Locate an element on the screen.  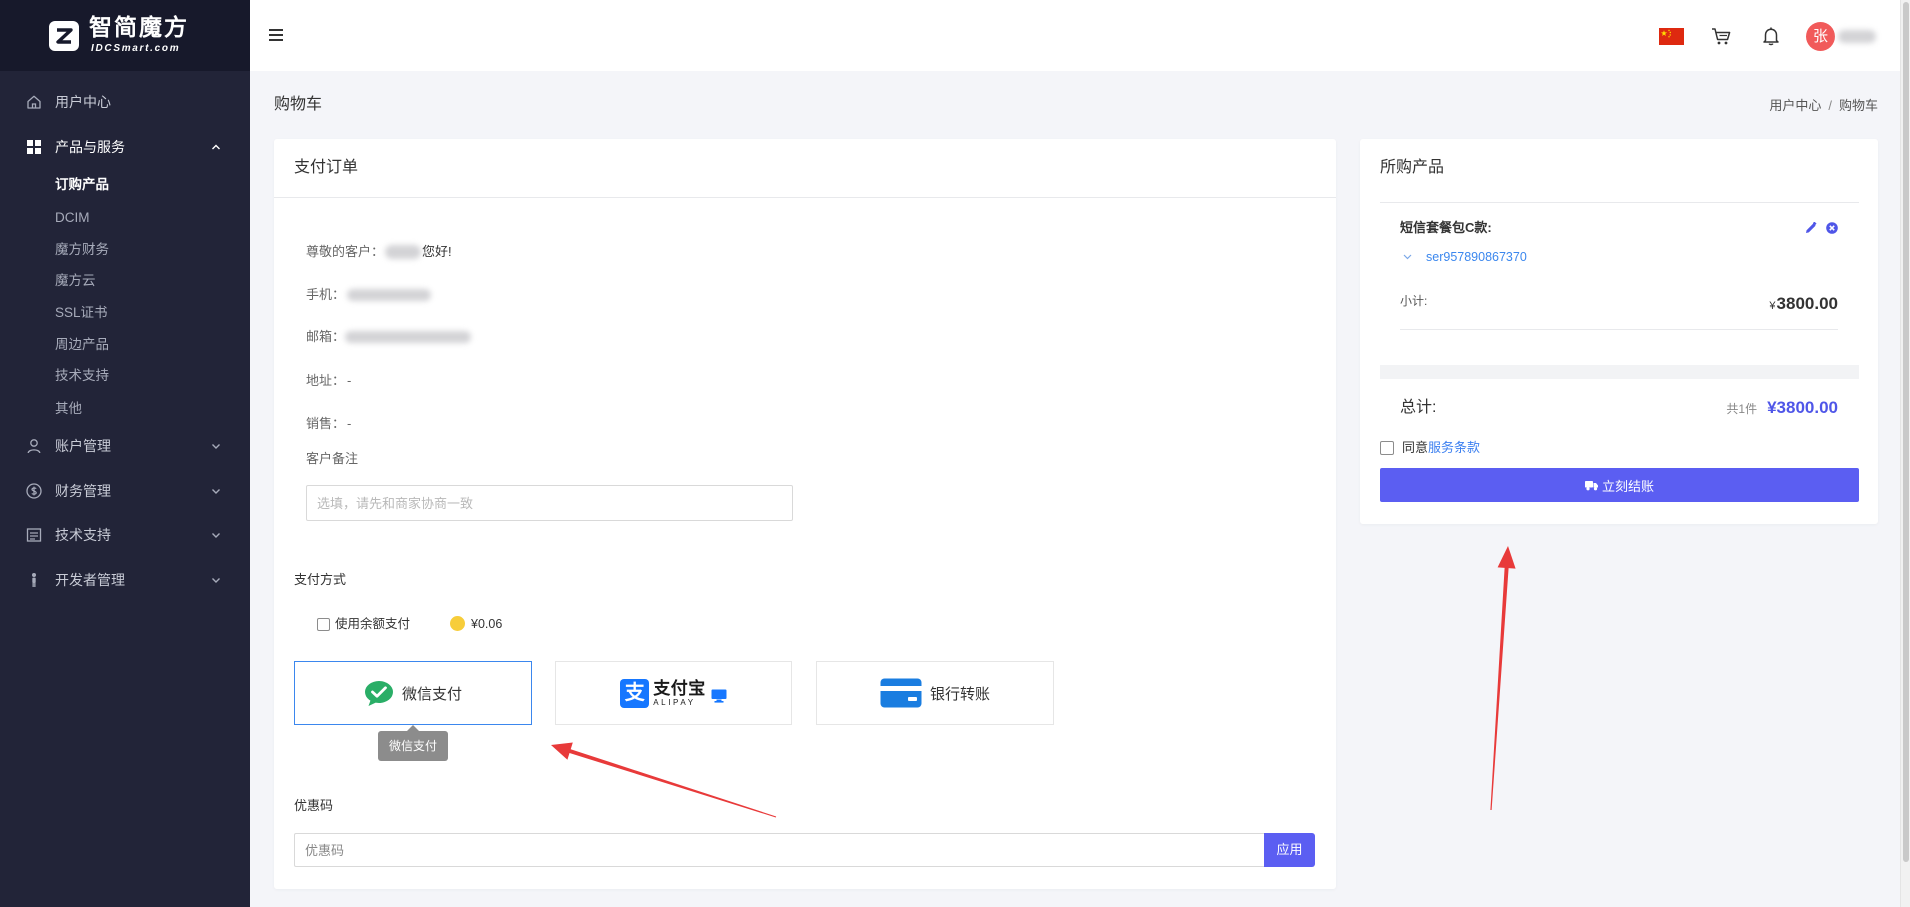
address-label: 地址： is located at coordinates (326, 380).